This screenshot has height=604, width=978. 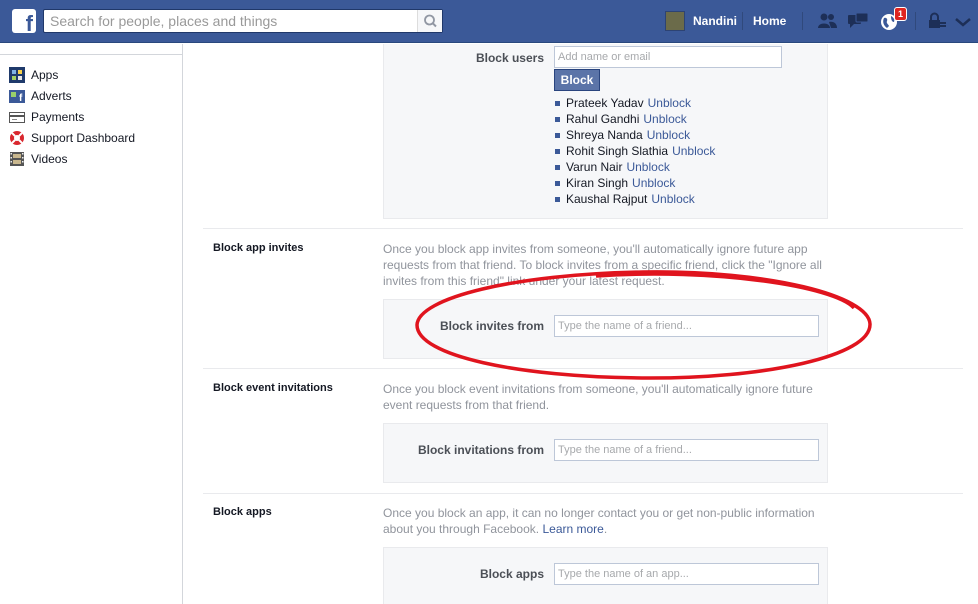 I want to click on block-apps-label: Block apps, so click(x=511, y=574).